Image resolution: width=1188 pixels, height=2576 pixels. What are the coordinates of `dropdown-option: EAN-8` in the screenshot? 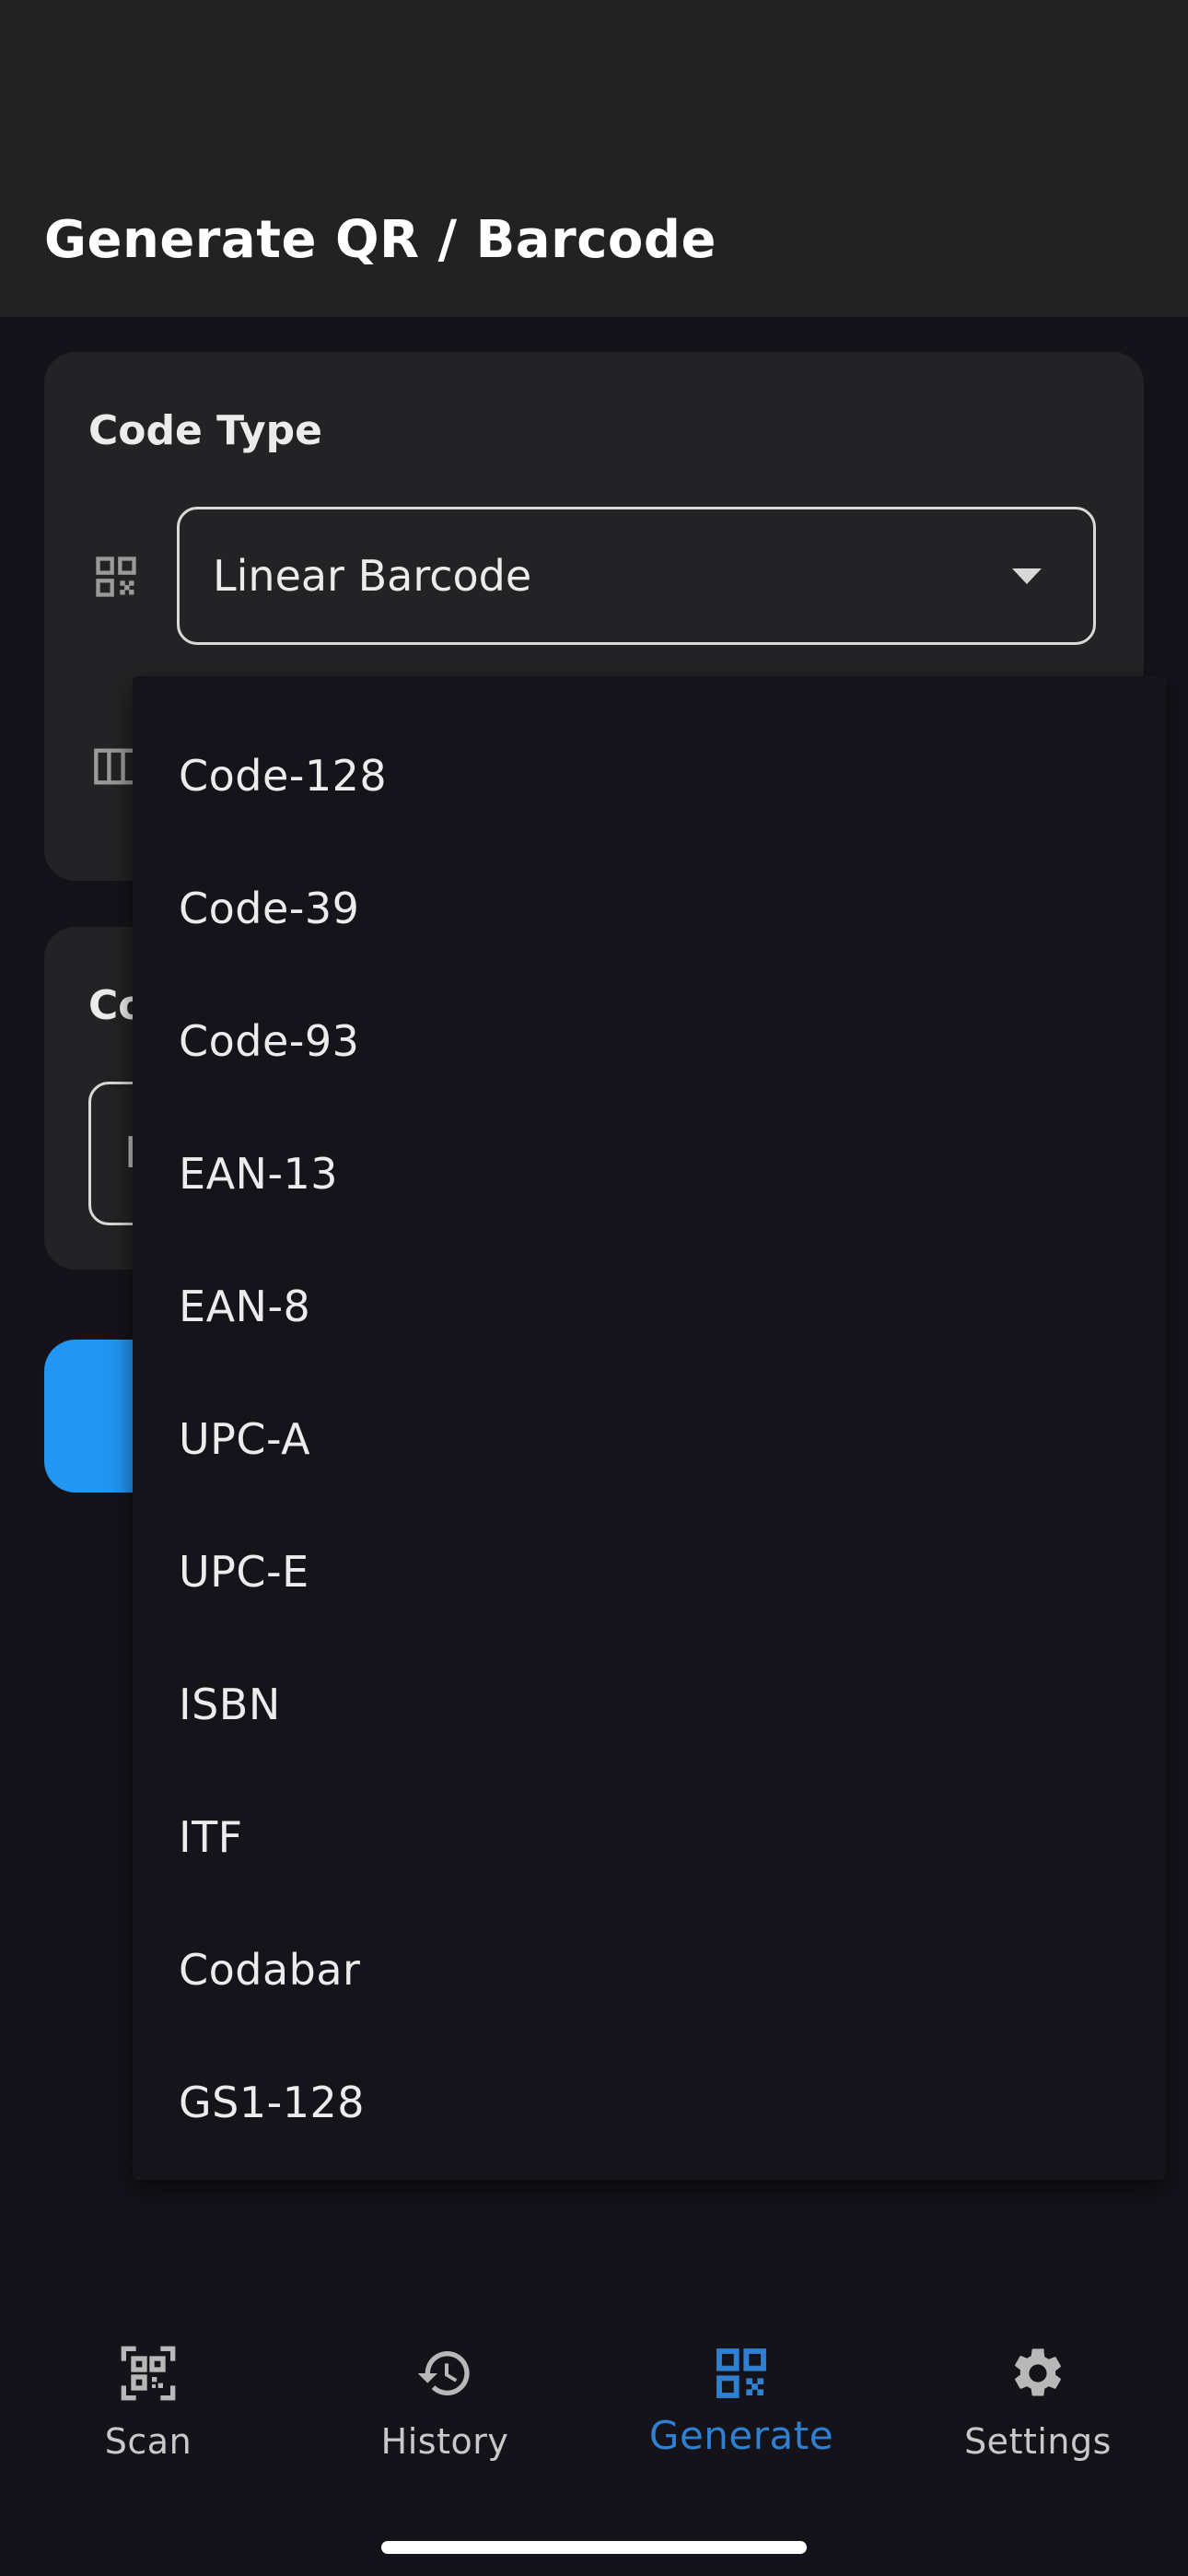 It's located at (649, 1306).